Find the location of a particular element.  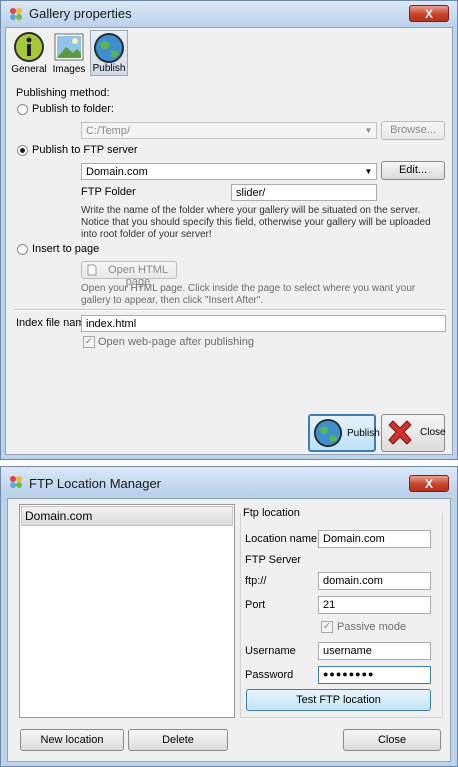

passive-mode-checkbox is located at coordinates (327, 627).